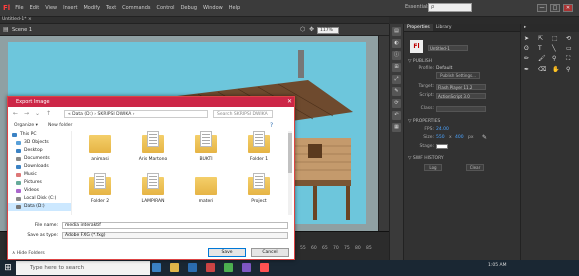 The height and width of the screenshot is (276, 579). Describe the element at coordinates (37, 113) in the screenshot. I see `recent-icon: ⌄` at that location.